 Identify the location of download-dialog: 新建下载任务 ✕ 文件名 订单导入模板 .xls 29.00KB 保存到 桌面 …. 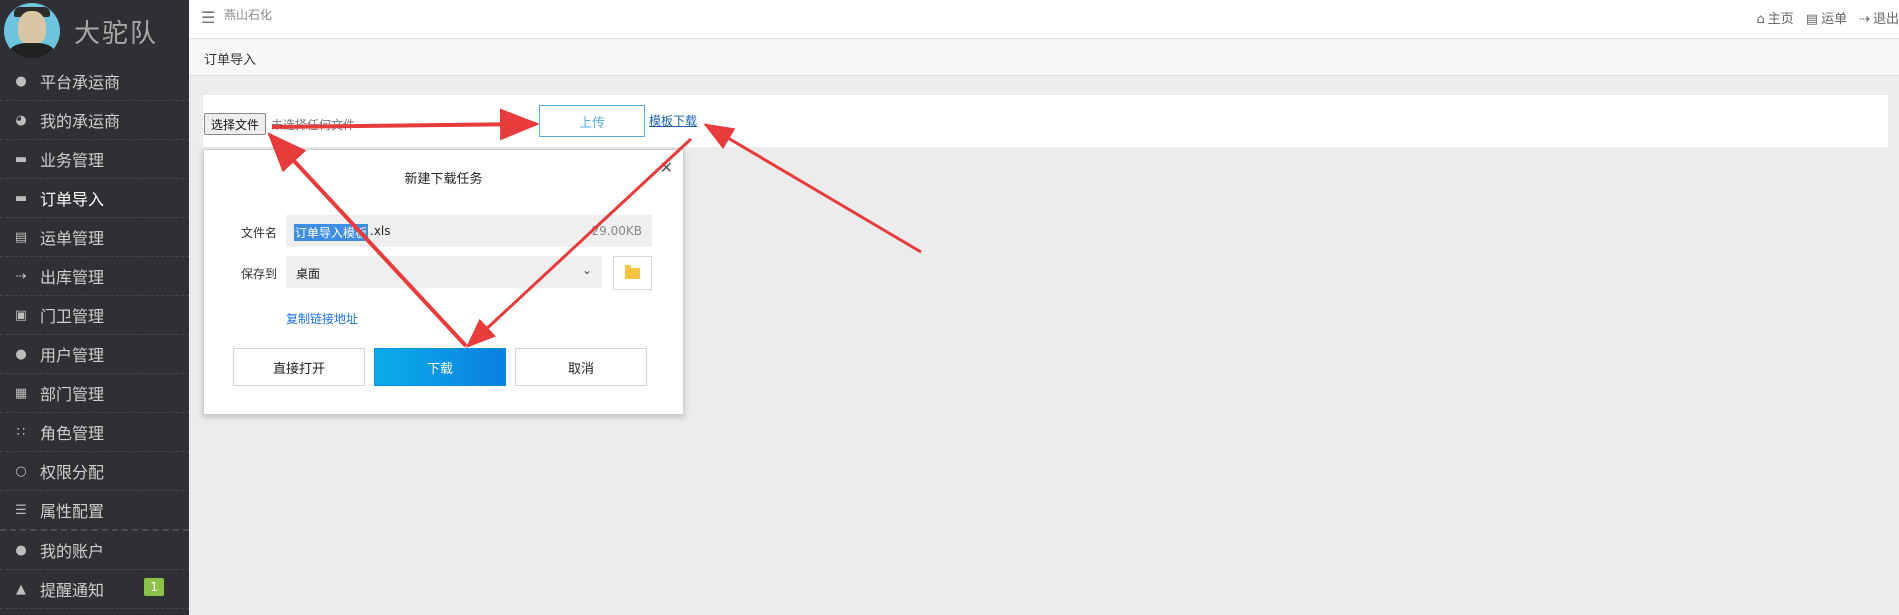
(443, 282).